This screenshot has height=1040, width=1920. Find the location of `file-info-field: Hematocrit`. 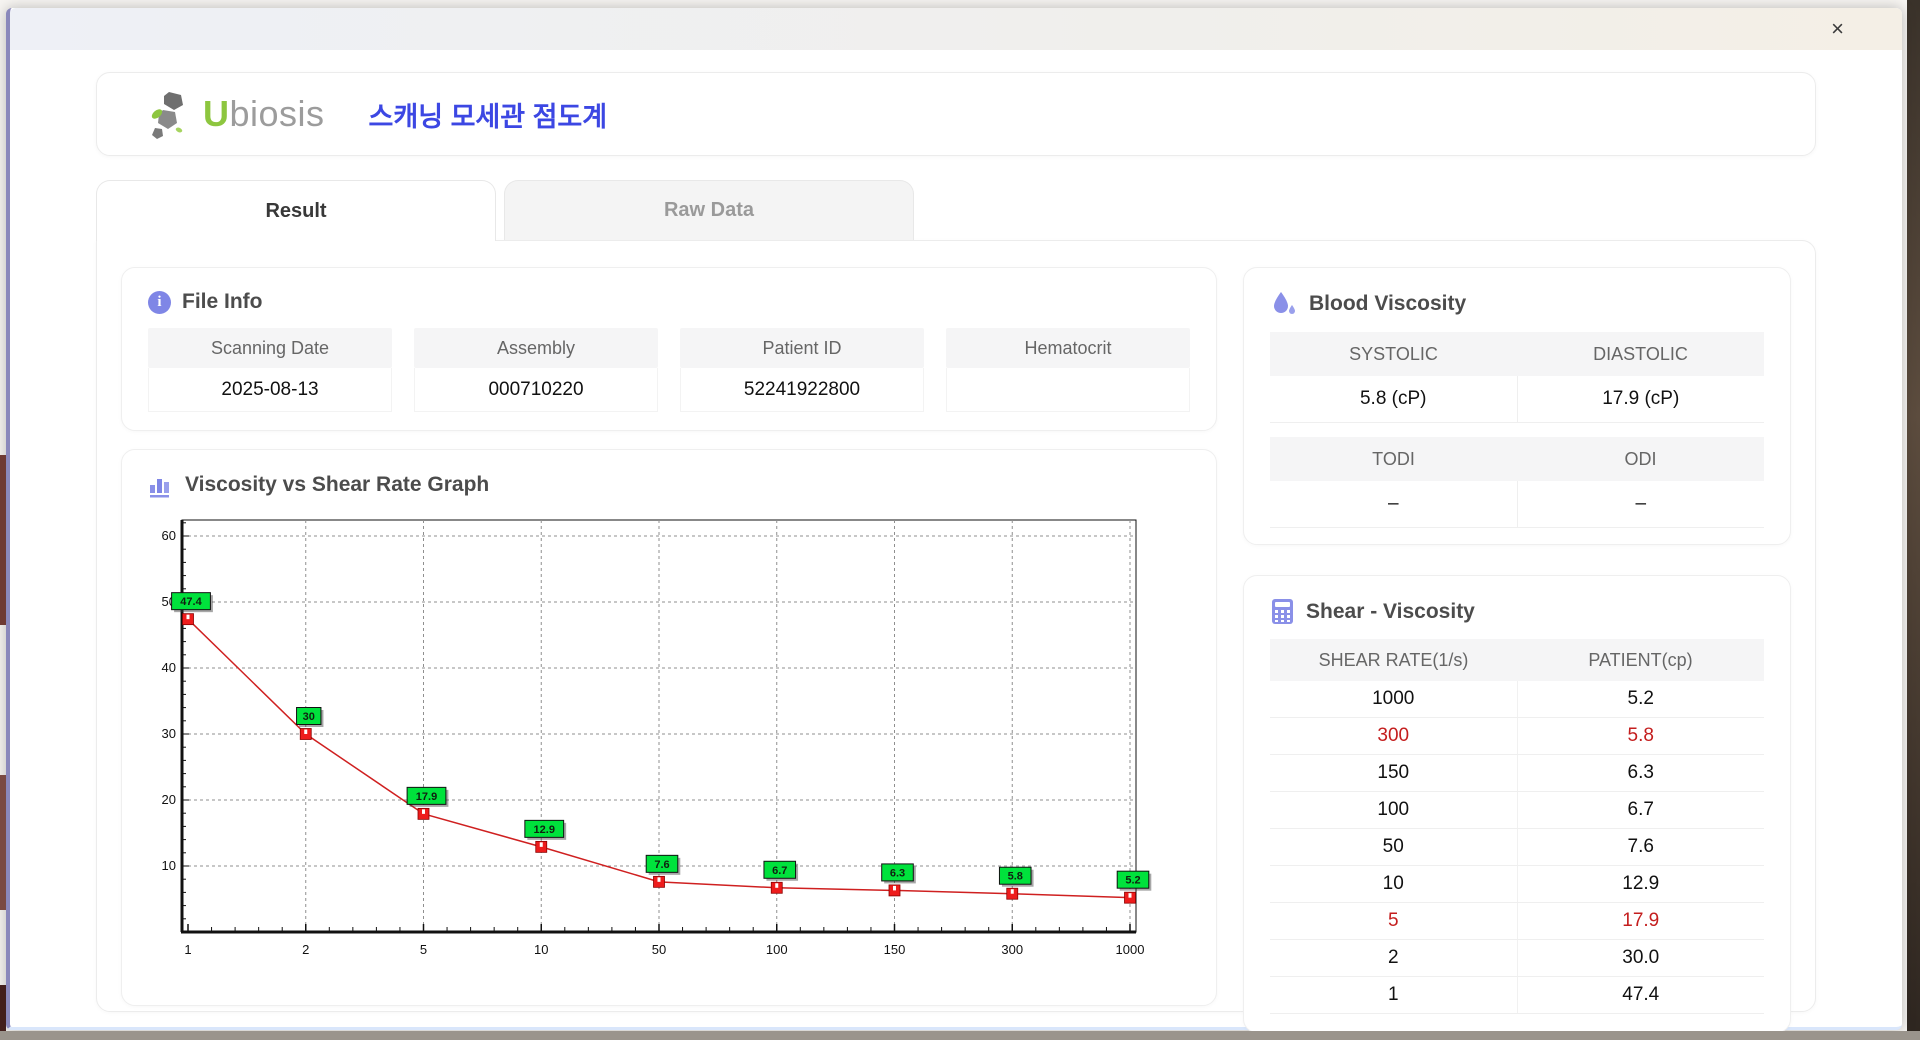

file-info-field: Hematocrit is located at coordinates (1068, 370).